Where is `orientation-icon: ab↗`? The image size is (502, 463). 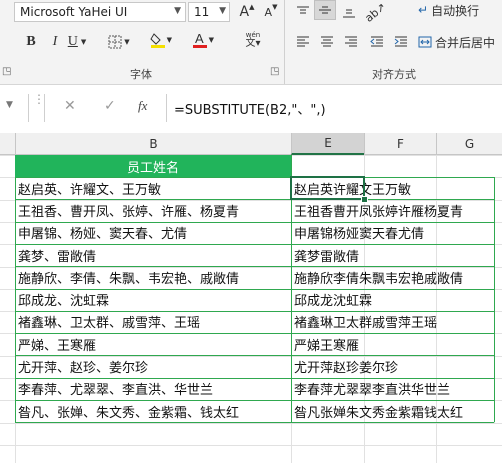 orientation-icon: ab↗ is located at coordinates (375, 12).